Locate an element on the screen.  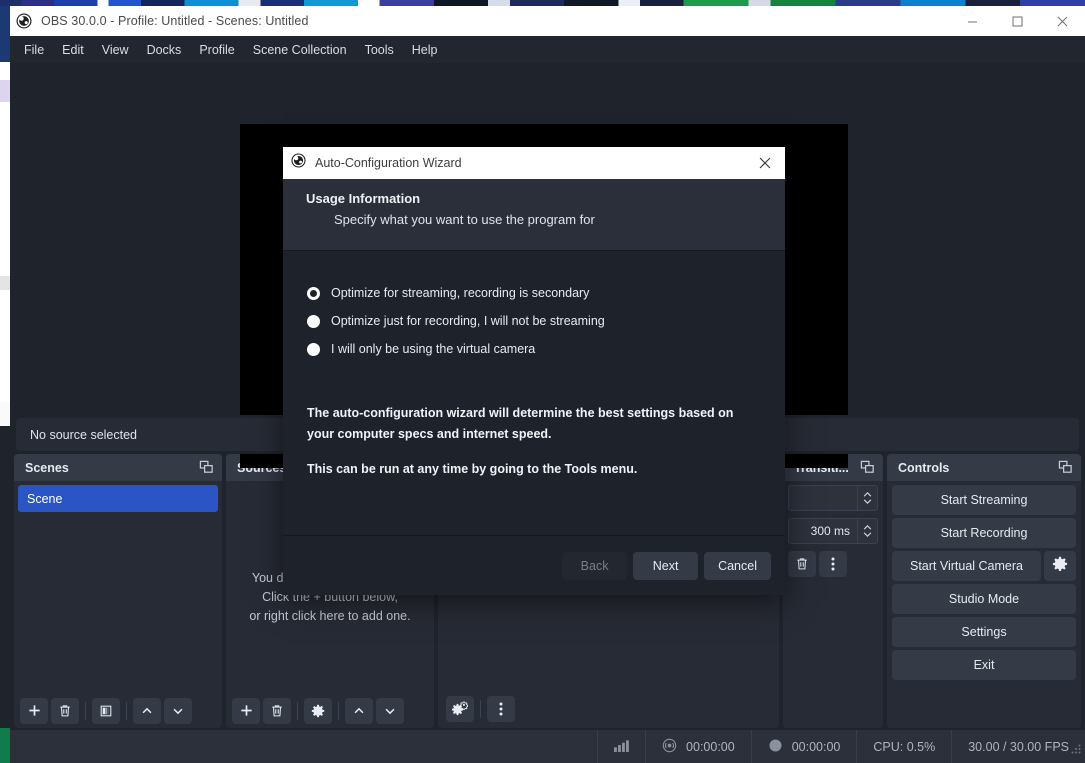
window-controls is located at coordinates (1017, 21).